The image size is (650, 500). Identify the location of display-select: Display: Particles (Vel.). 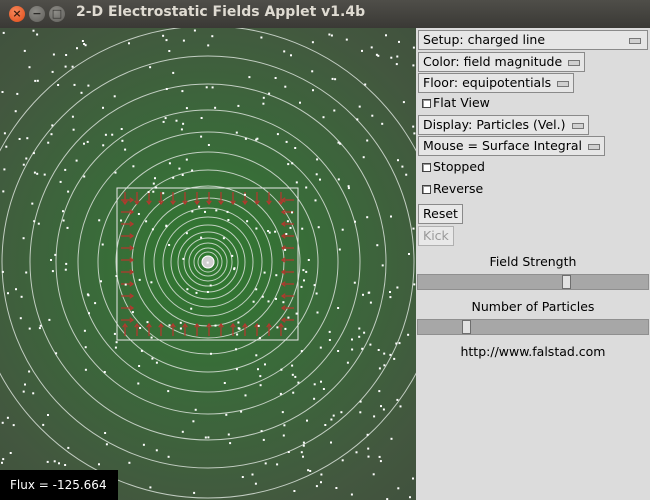
(503, 125).